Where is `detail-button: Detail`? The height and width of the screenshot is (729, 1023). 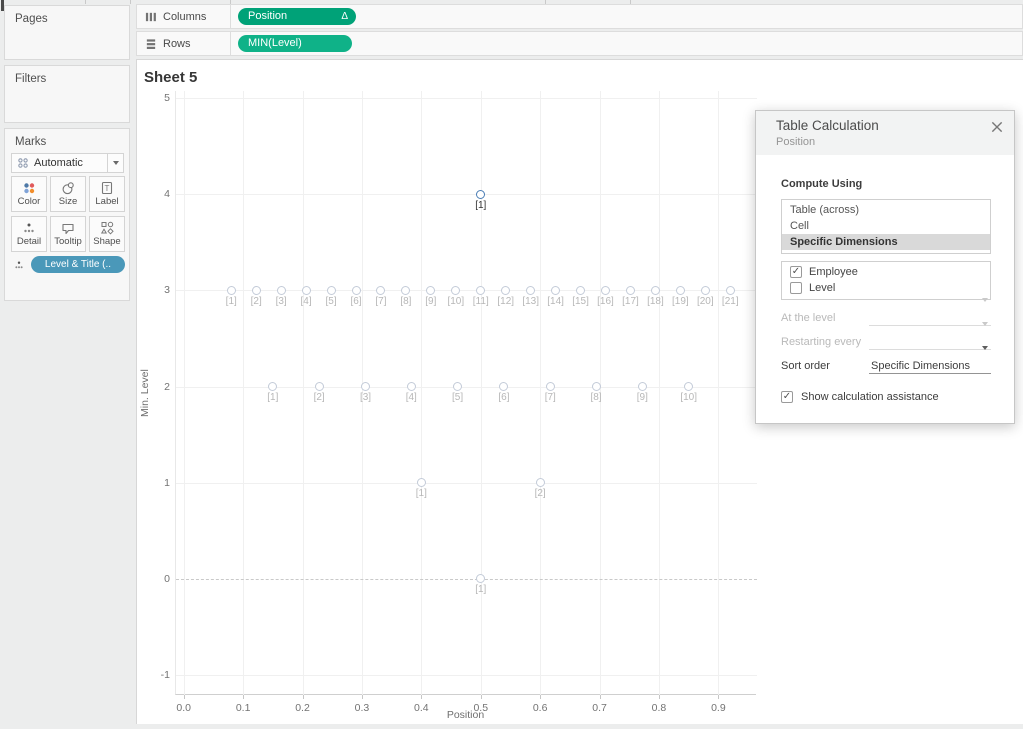 detail-button: Detail is located at coordinates (29, 234).